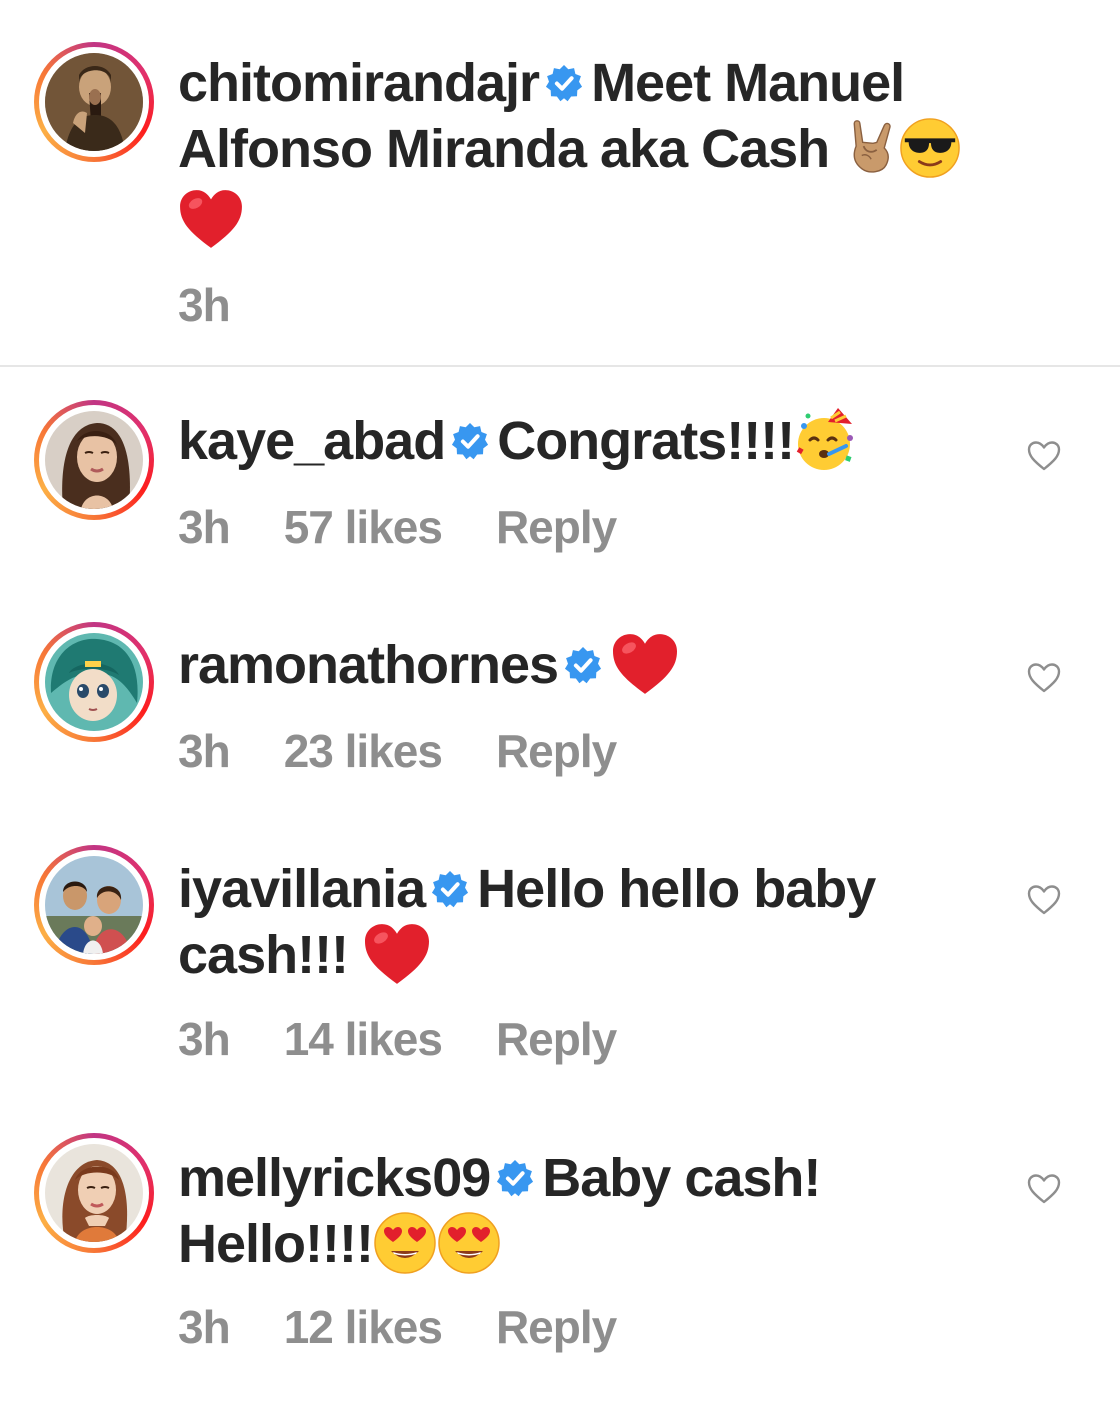 This screenshot has width=1120, height=1403. I want to click on comment-text-block: ramonathornes, so click(593, 665).